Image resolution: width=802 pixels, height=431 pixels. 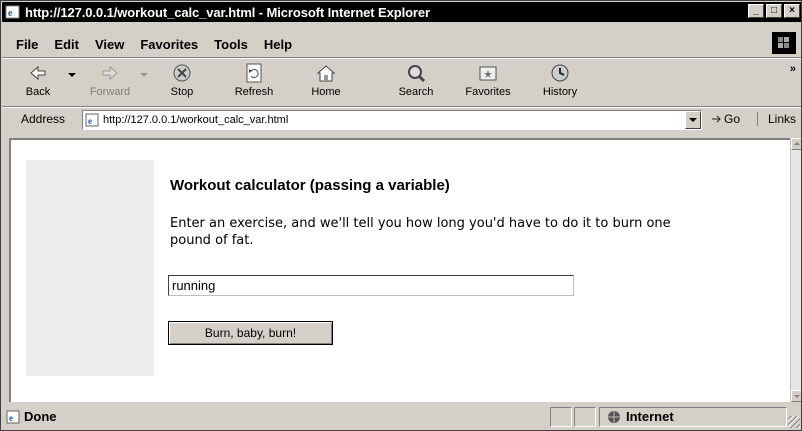 What do you see at coordinates (231, 44) in the screenshot?
I see `menu-tools: Tools` at bounding box center [231, 44].